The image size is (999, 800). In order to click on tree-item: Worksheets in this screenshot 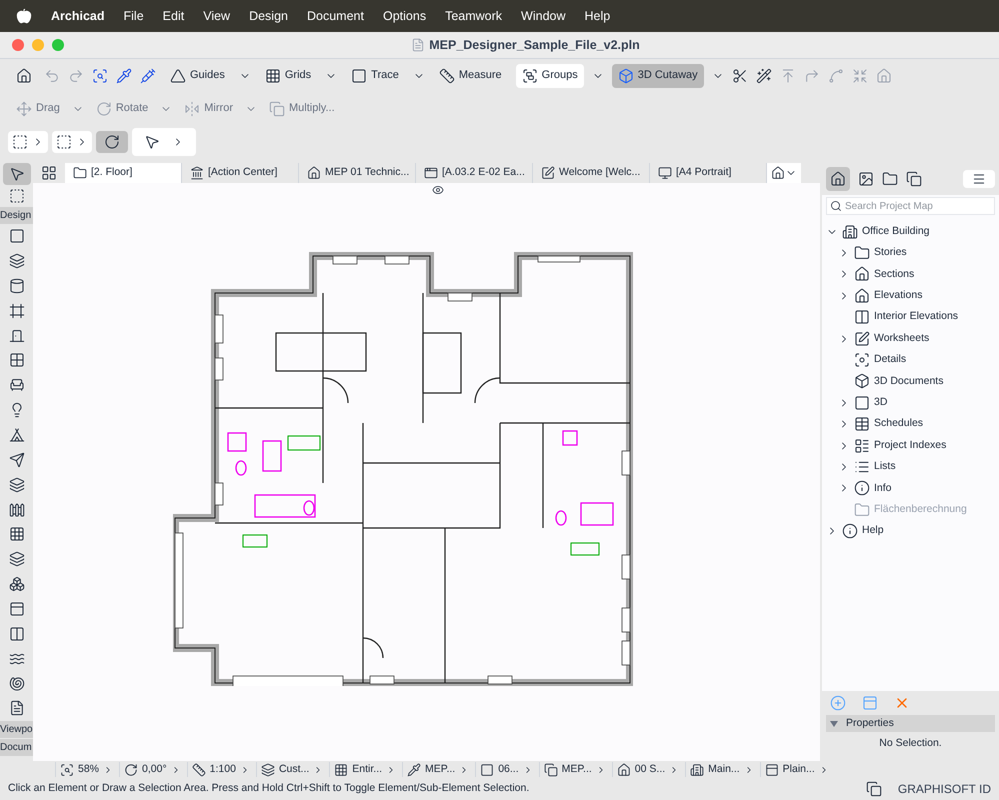, I will do `click(910, 339)`.